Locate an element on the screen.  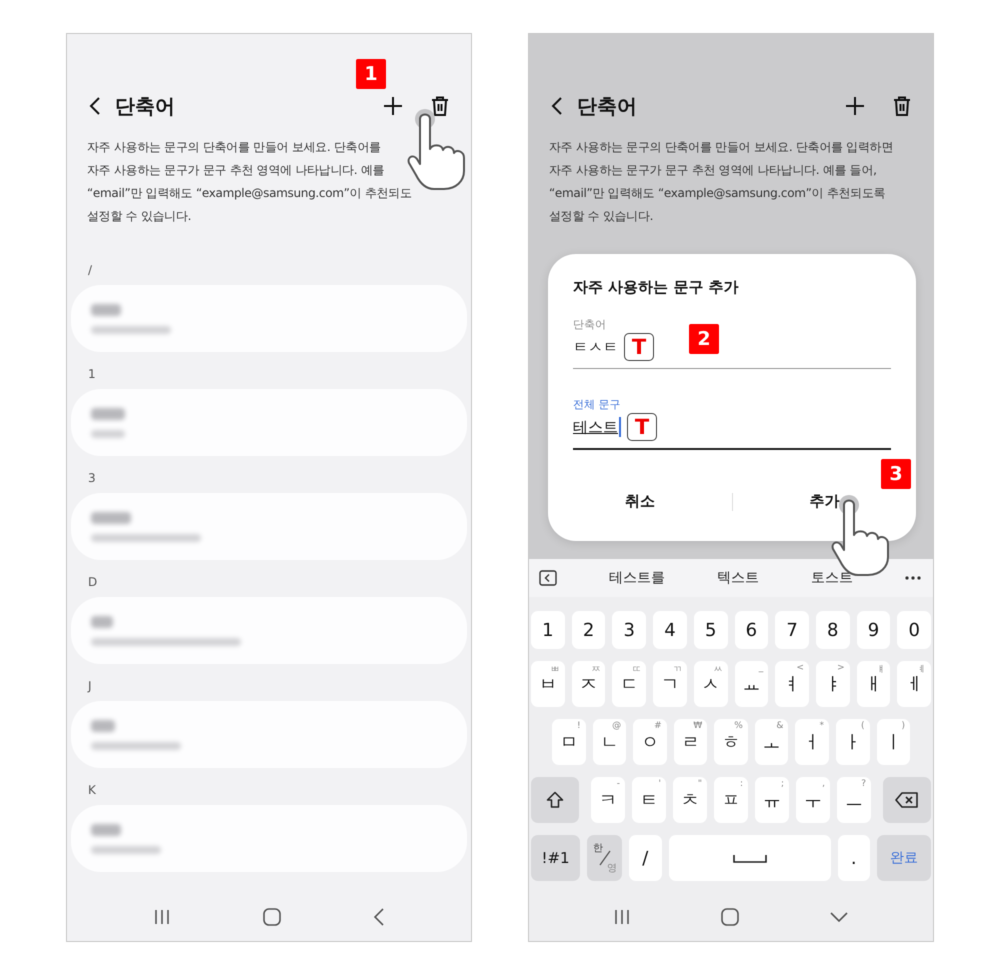
description-line: 자주 사용하는 문구가 문구 추천 영역에 나타납니다. 예를 is located at coordinates (236, 170).